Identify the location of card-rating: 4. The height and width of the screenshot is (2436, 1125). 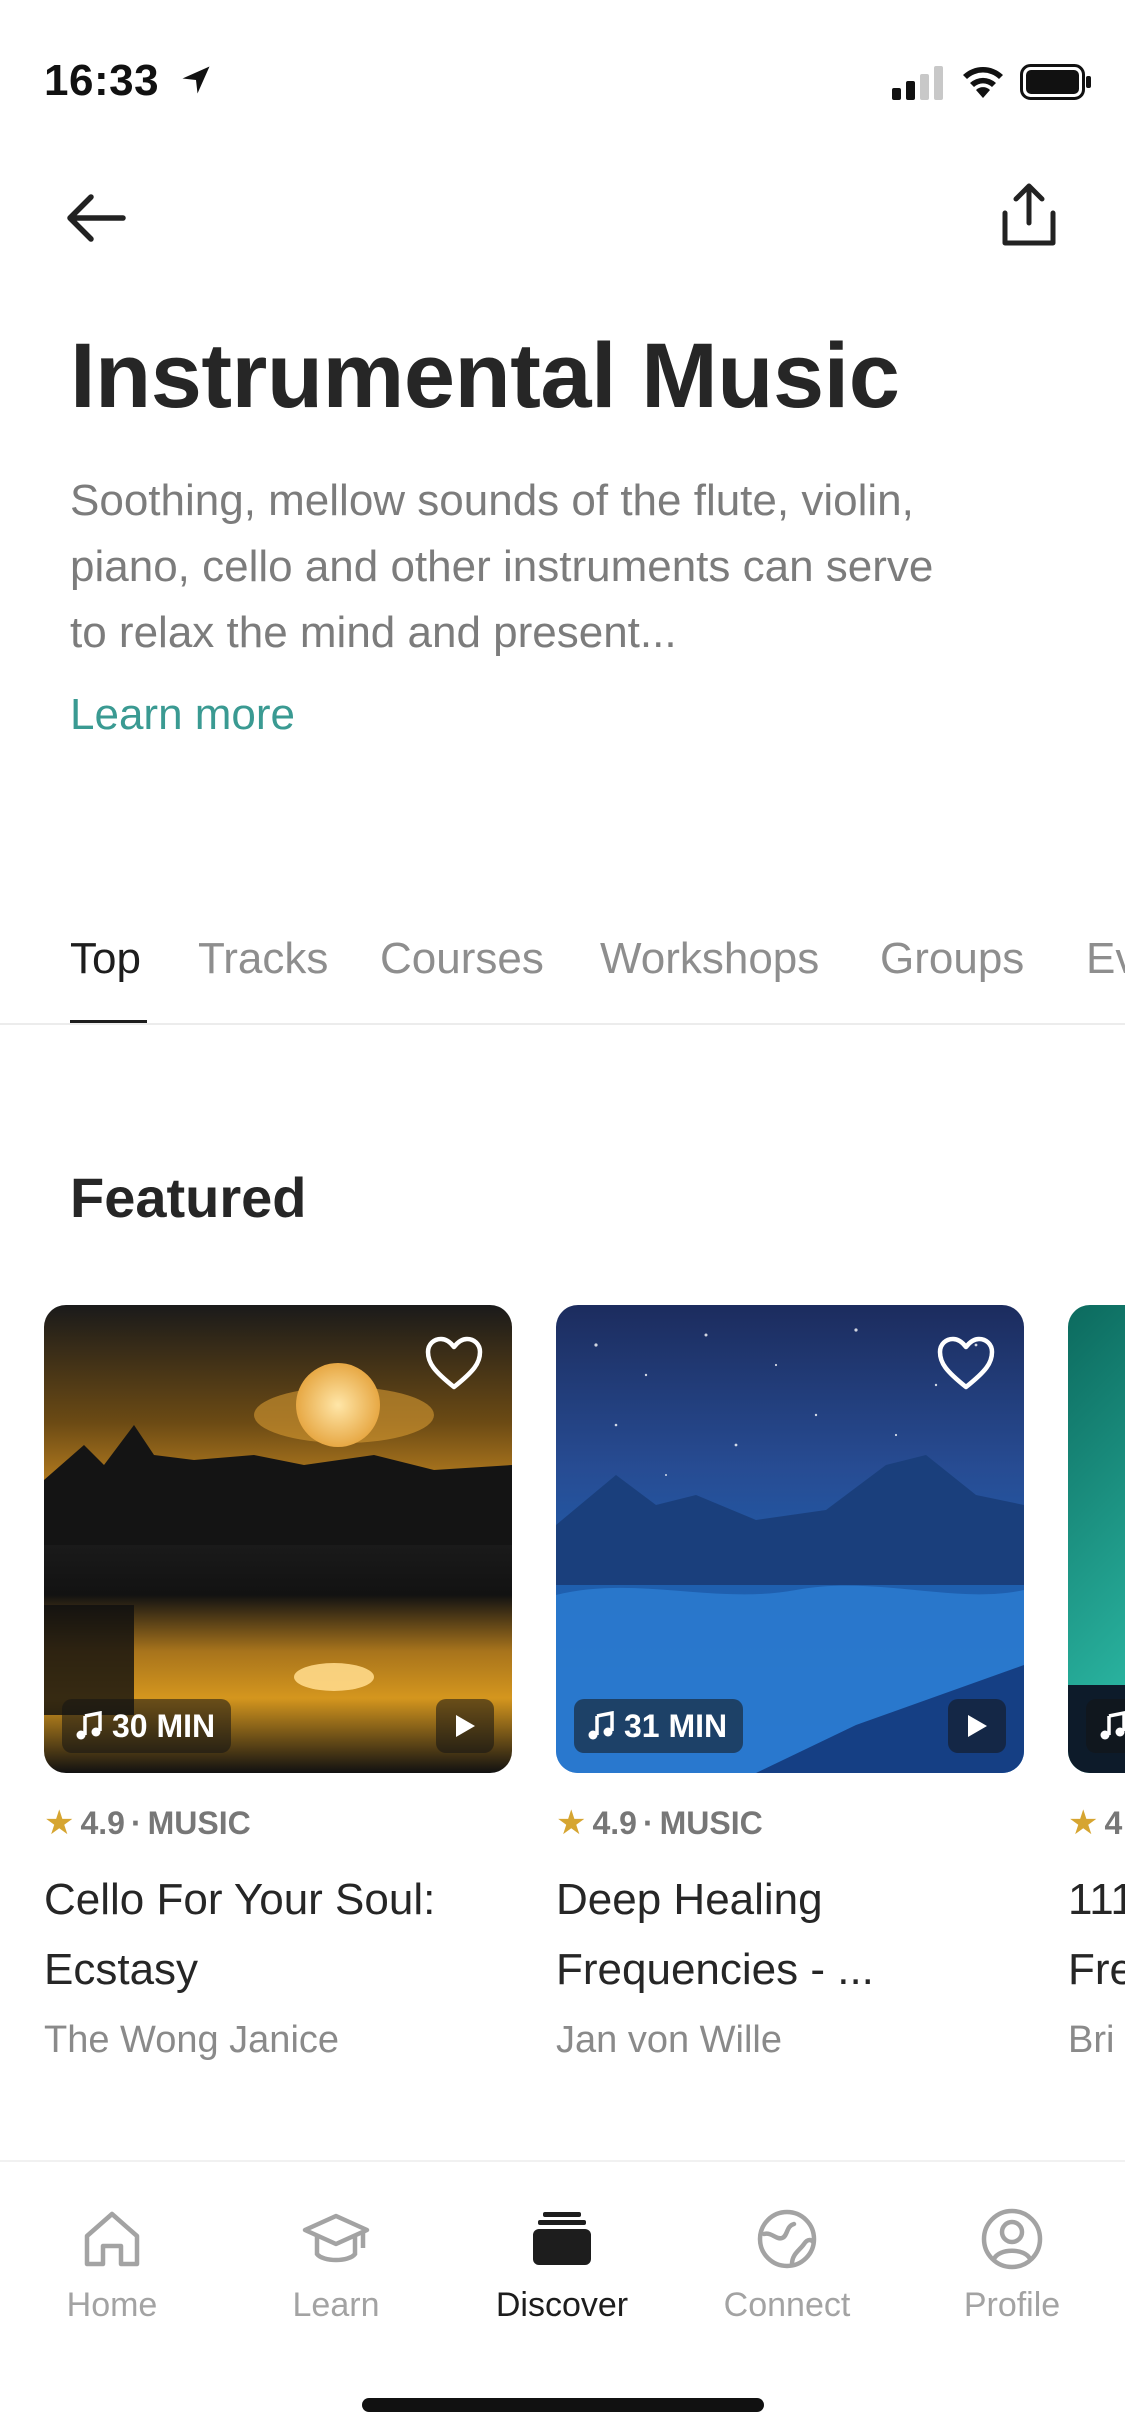
(1113, 1822).